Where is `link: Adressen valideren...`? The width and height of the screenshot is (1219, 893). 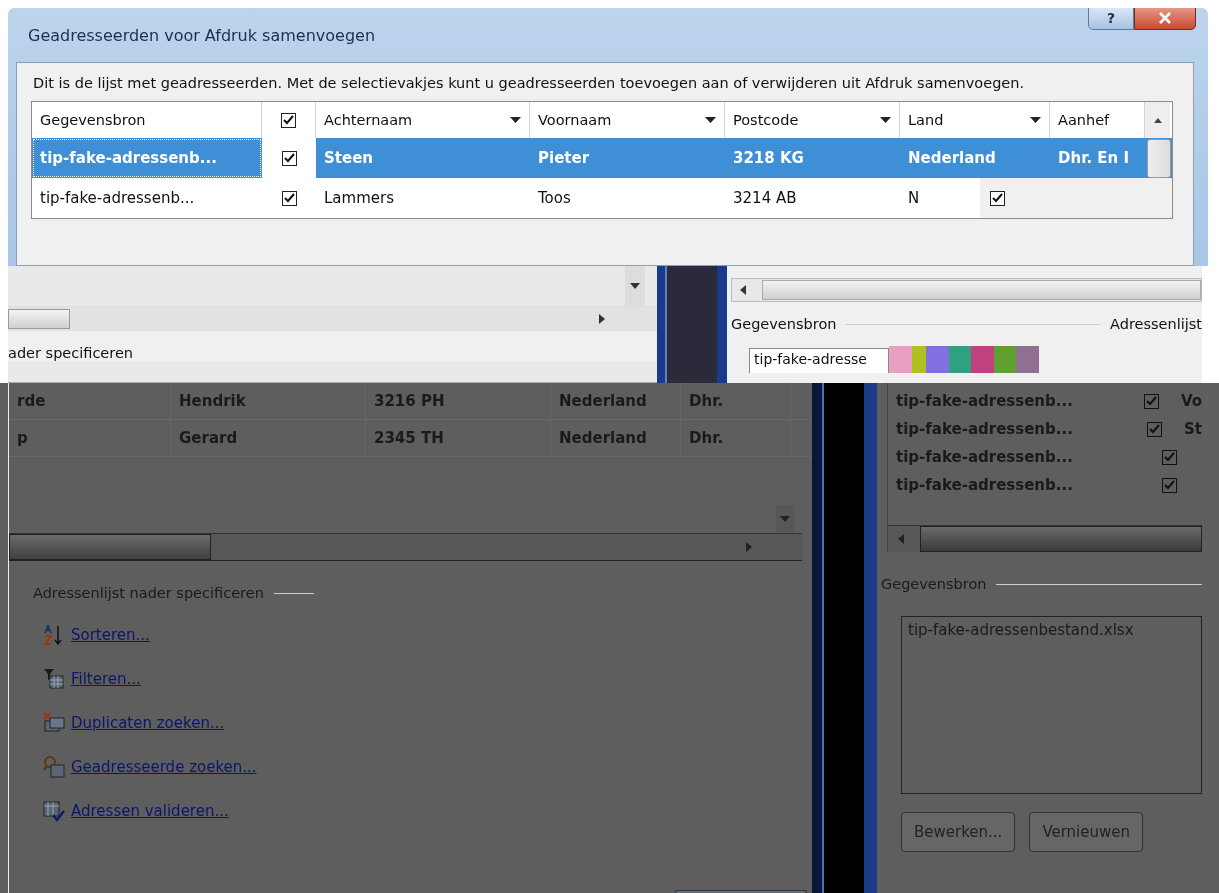
link: Adressen valideren... is located at coordinates (150, 811).